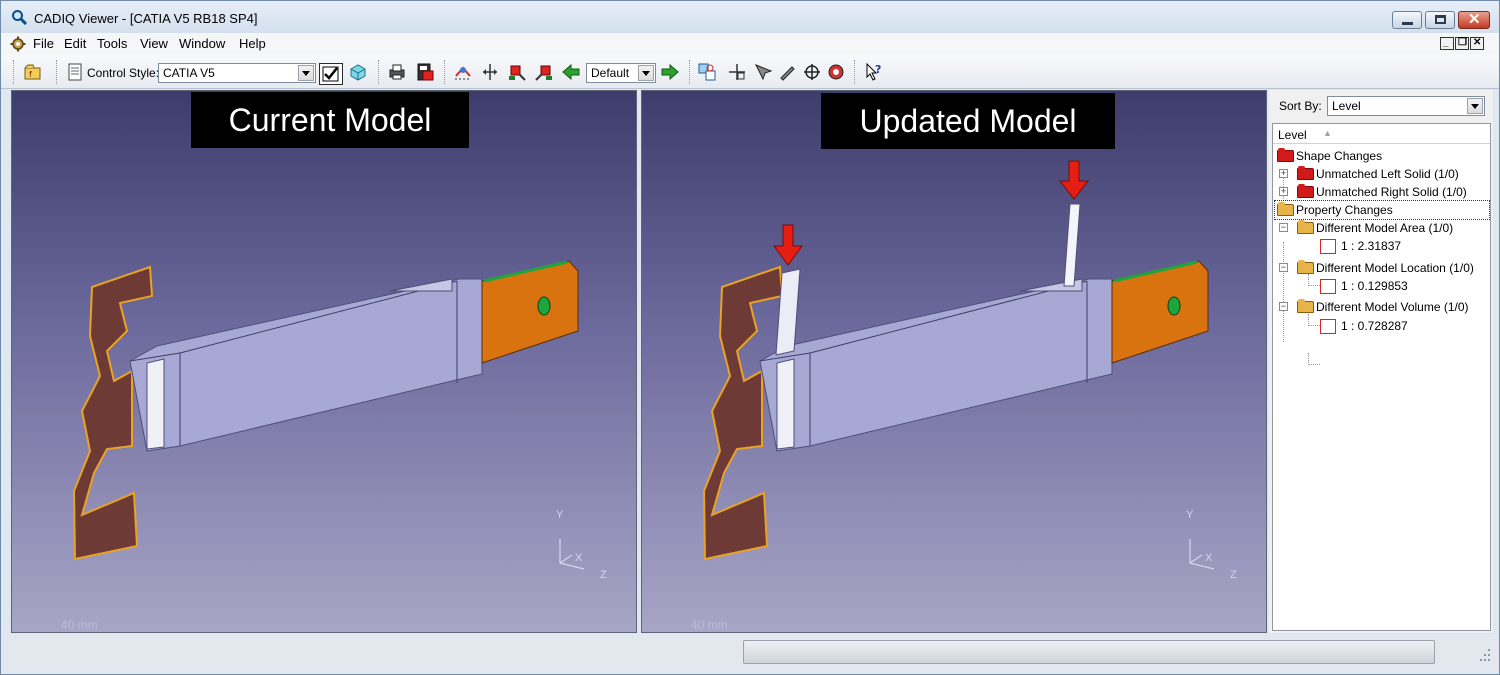 This screenshot has width=1500, height=675. I want to click on close-button: ✕, so click(1474, 20).